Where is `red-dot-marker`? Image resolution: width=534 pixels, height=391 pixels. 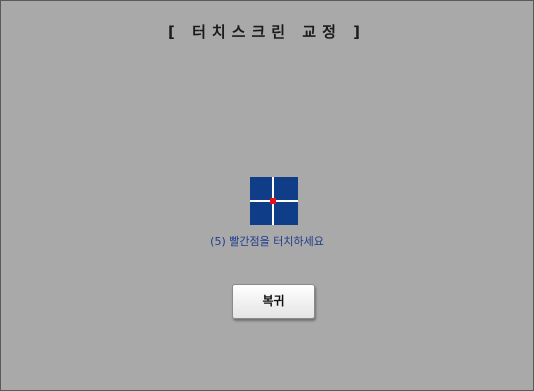 red-dot-marker is located at coordinates (273, 201).